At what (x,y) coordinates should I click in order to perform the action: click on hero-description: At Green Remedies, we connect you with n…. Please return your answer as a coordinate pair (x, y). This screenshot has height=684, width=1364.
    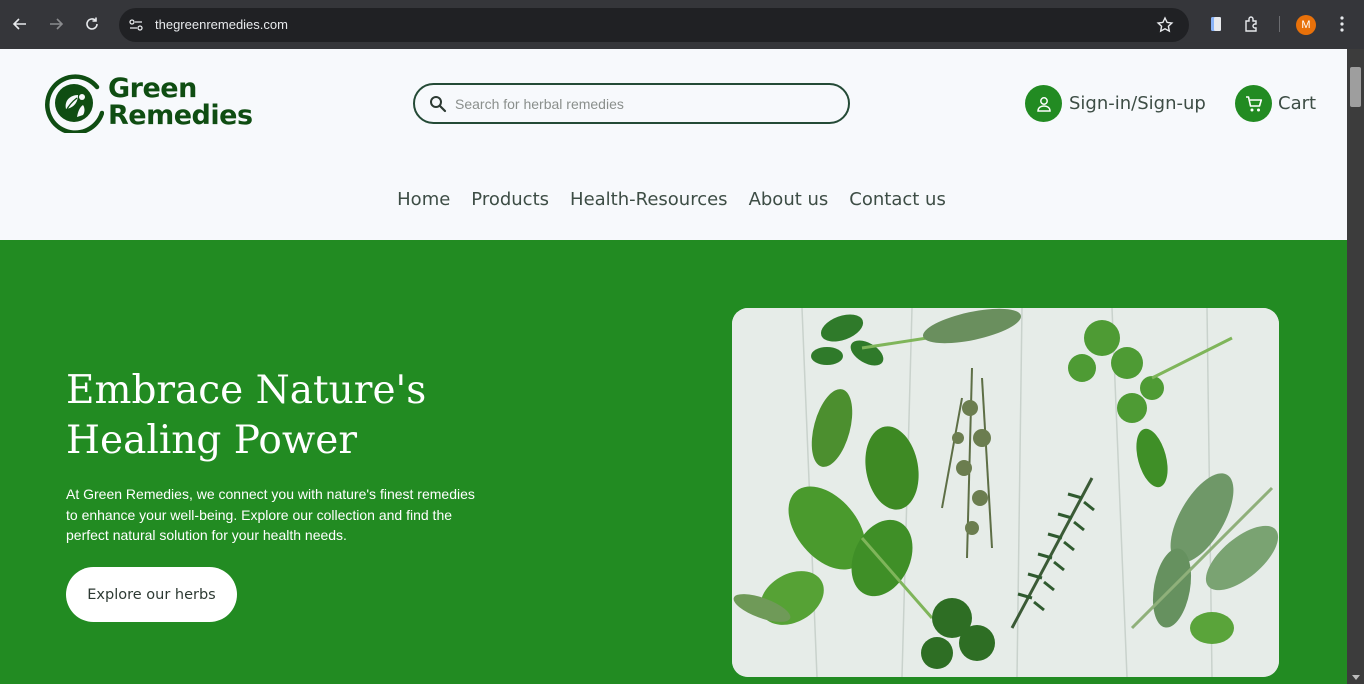
    Looking at the image, I should click on (270, 514).